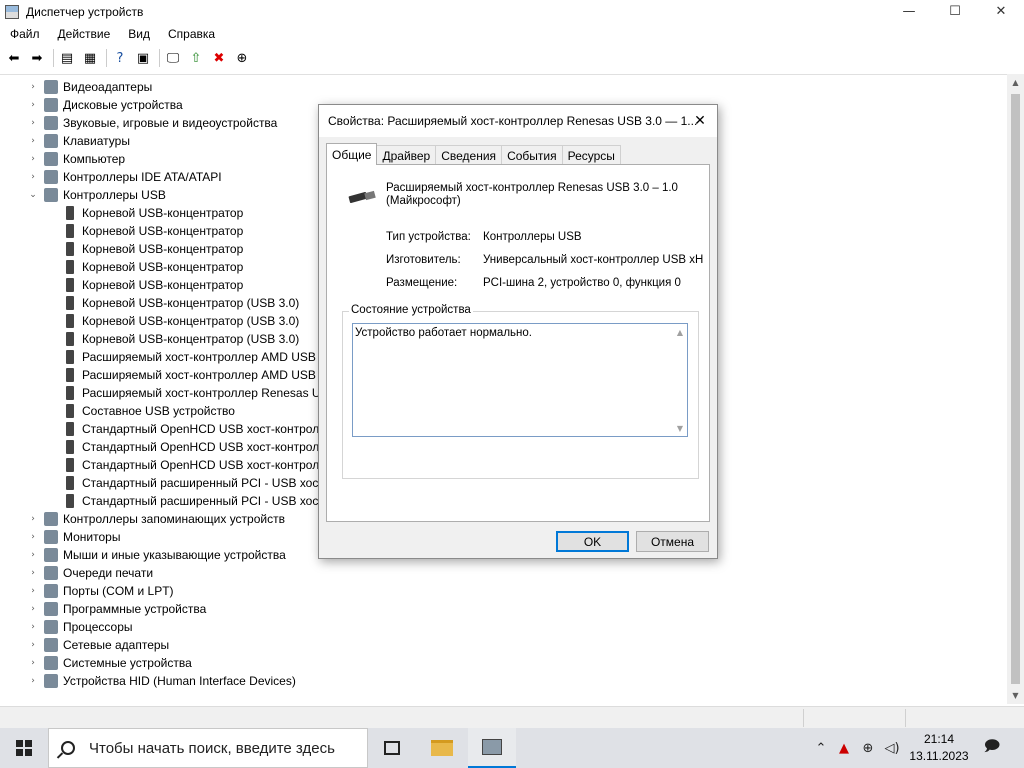 The height and width of the screenshot is (768, 1024). Describe the element at coordinates (14, 58) in the screenshot. I see `back-arrow-icon: ⬅` at that location.